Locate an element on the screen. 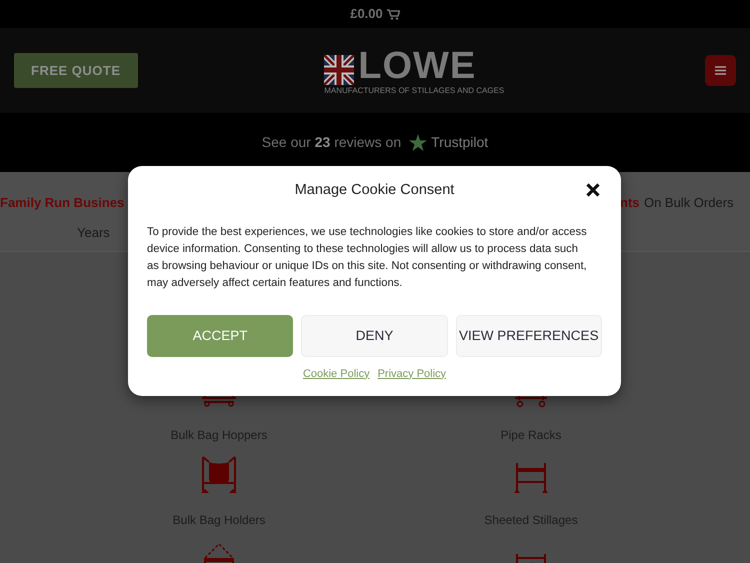  flag-icon is located at coordinates (339, 69).